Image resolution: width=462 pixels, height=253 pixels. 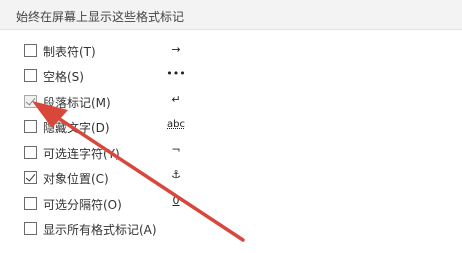 What do you see at coordinates (124, 128) in the screenshot?
I see `option-hidden-text: 隐藏文字(D)` at bounding box center [124, 128].